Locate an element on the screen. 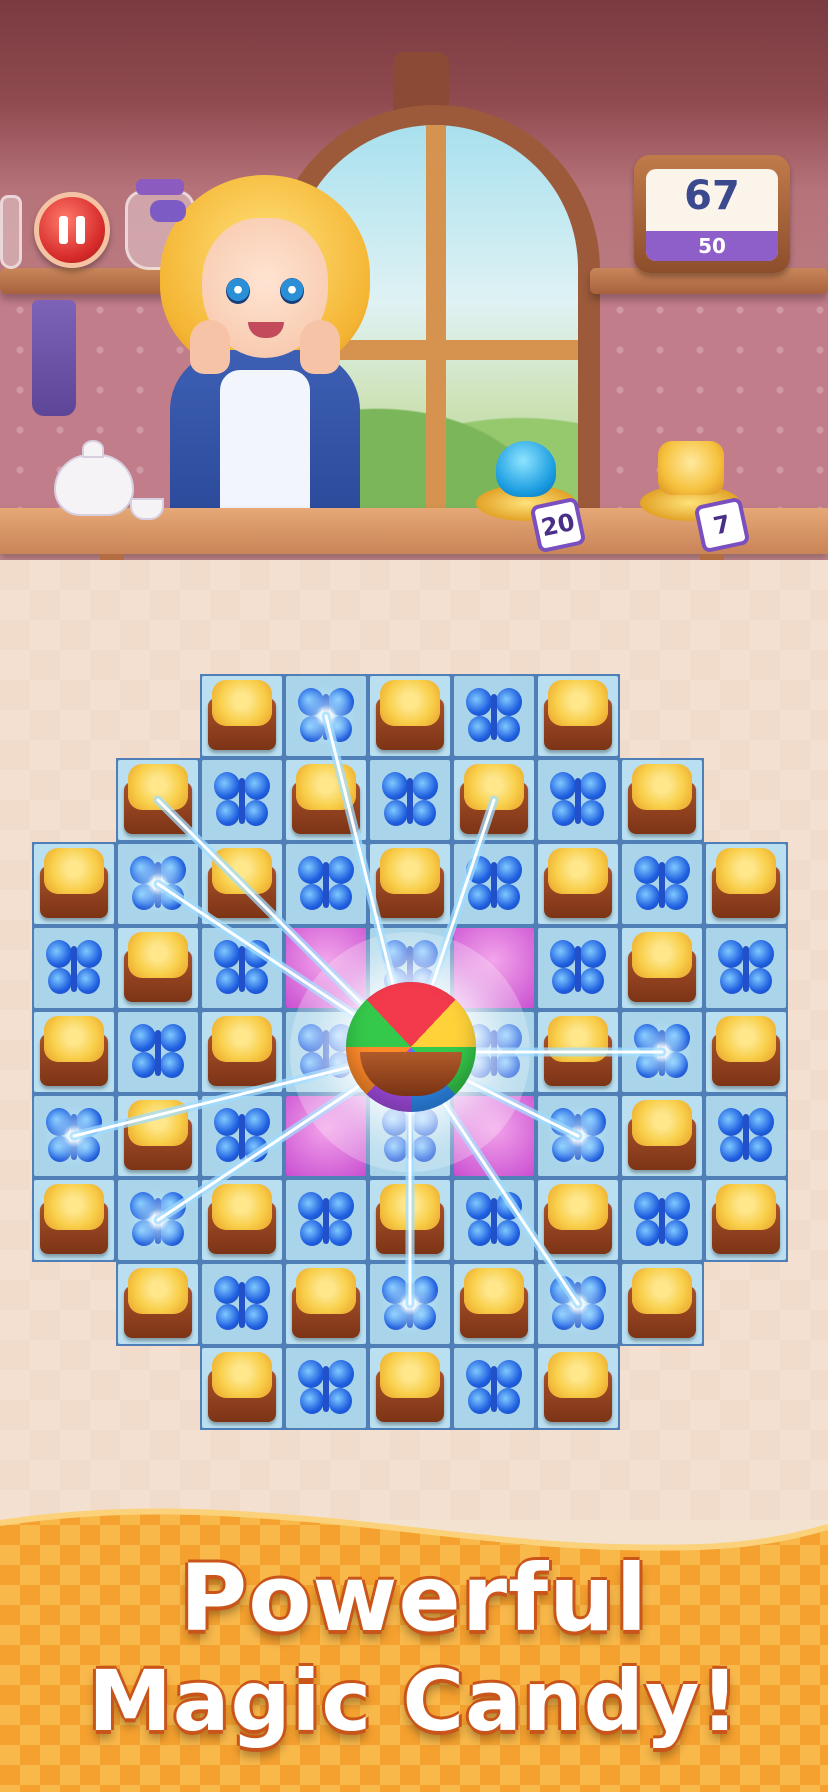 The width and height of the screenshot is (828, 1792). magic-candy-ball is located at coordinates (411, 1047).